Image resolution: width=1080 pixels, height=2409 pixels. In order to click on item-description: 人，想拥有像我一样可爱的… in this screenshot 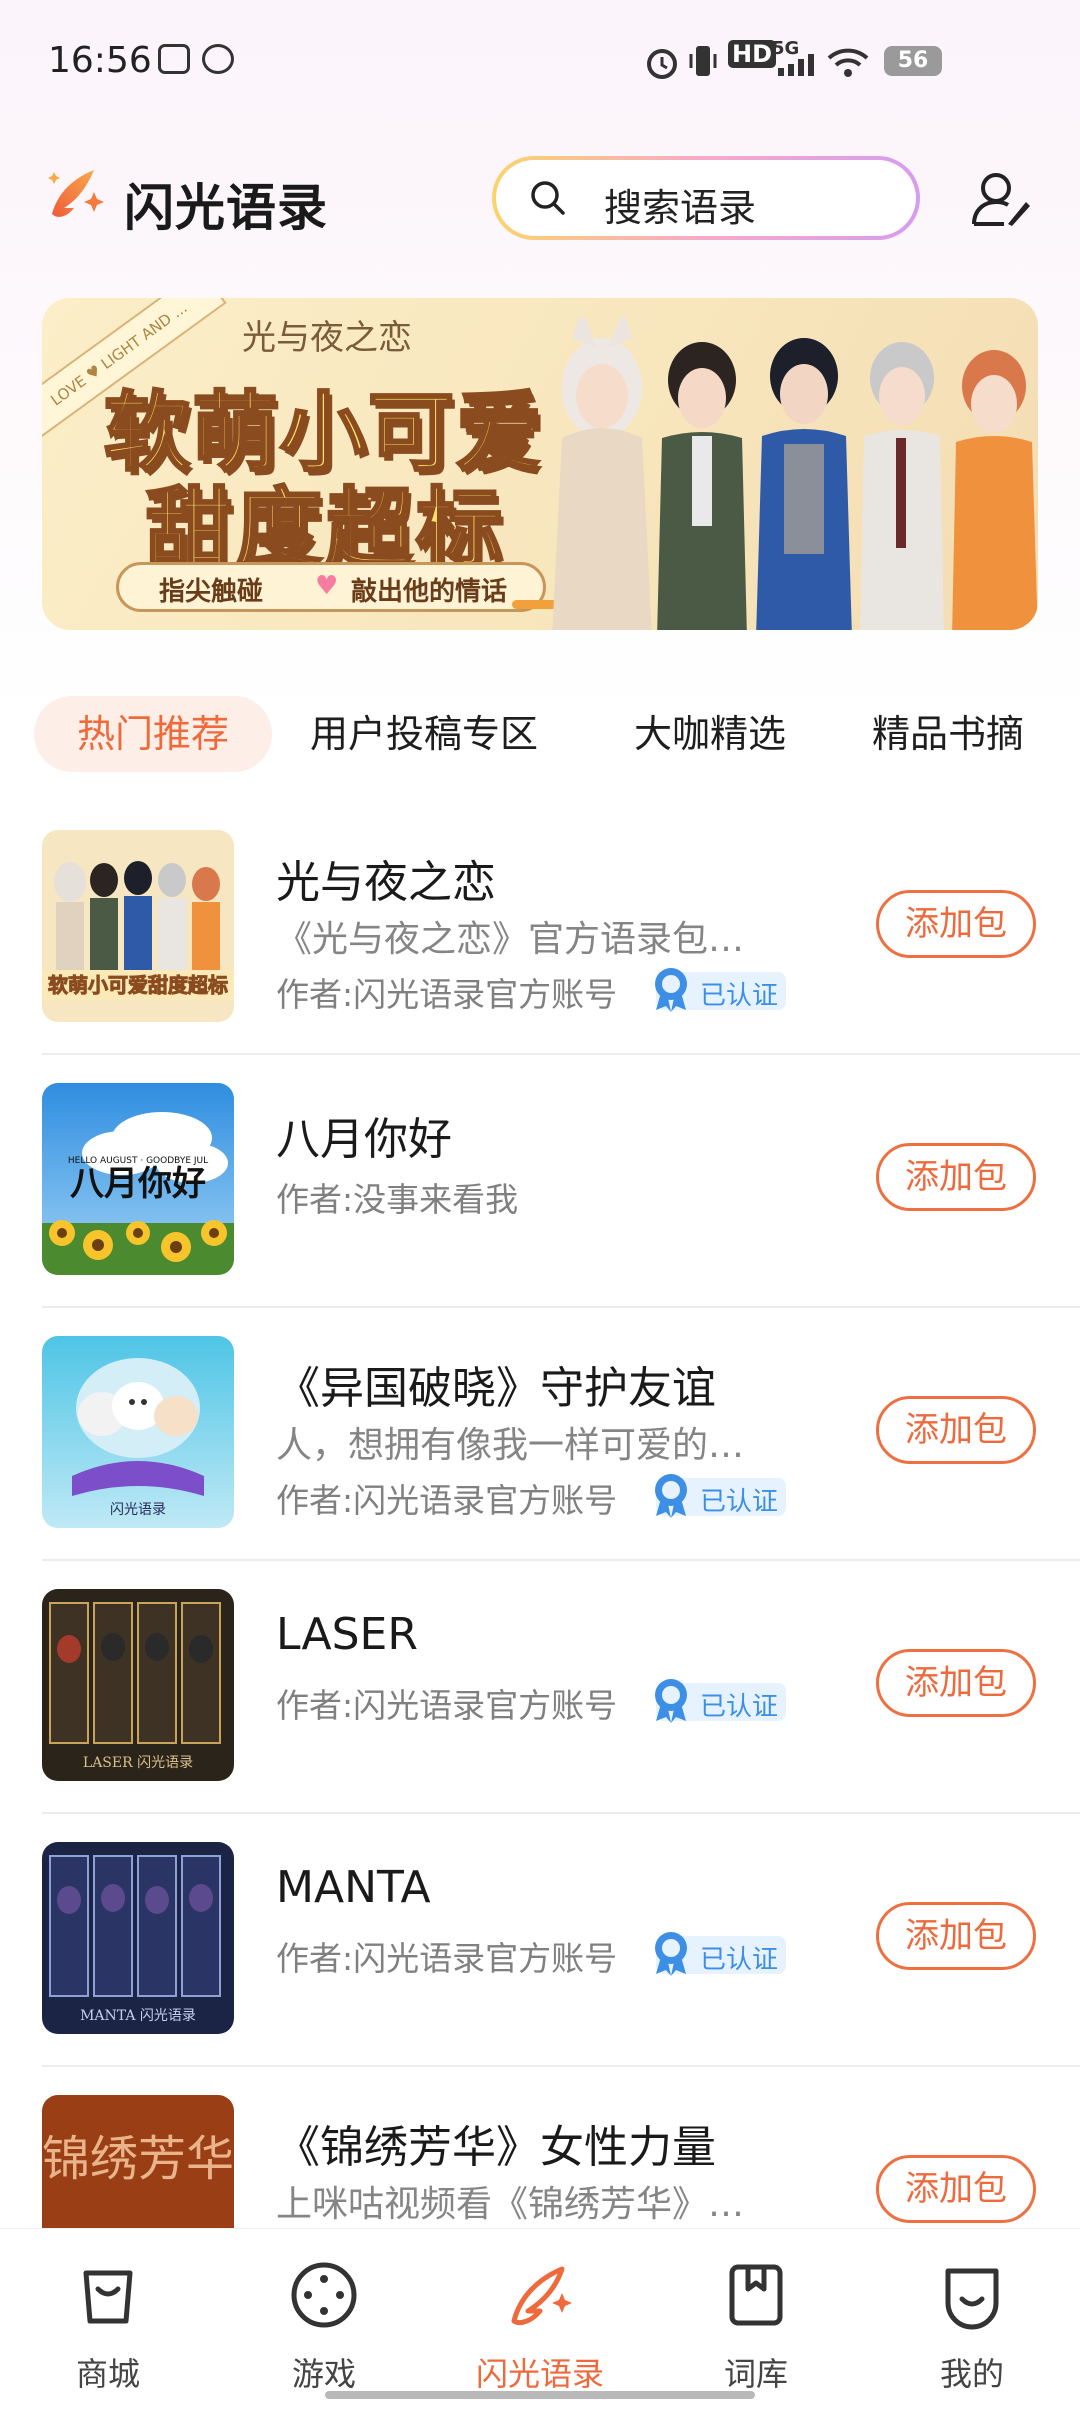, I will do `click(510, 1445)`.